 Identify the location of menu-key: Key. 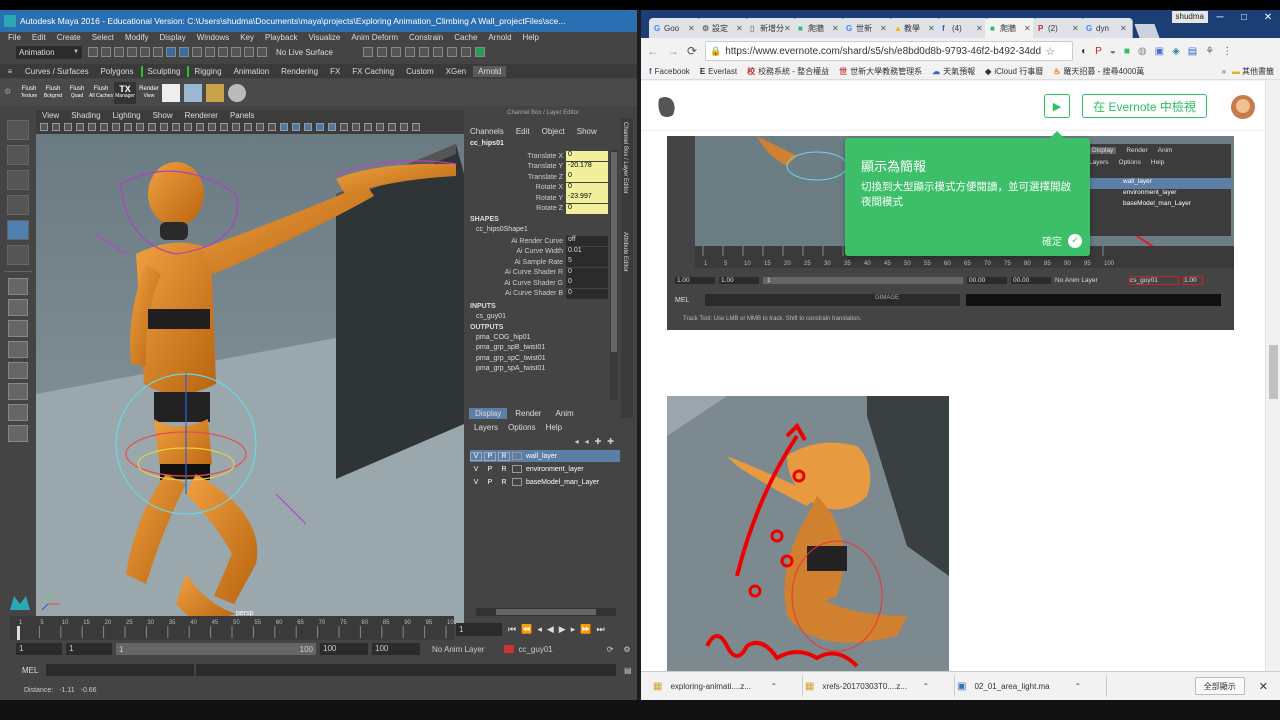
(247, 37).